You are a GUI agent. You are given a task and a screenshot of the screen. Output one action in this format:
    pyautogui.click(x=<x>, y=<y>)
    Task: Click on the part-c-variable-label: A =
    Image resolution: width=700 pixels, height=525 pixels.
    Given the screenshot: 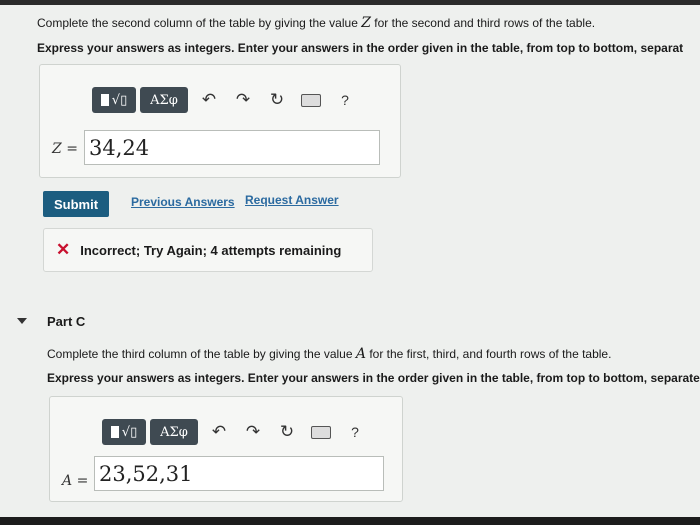 What is the action you would take?
    pyautogui.click(x=75, y=481)
    